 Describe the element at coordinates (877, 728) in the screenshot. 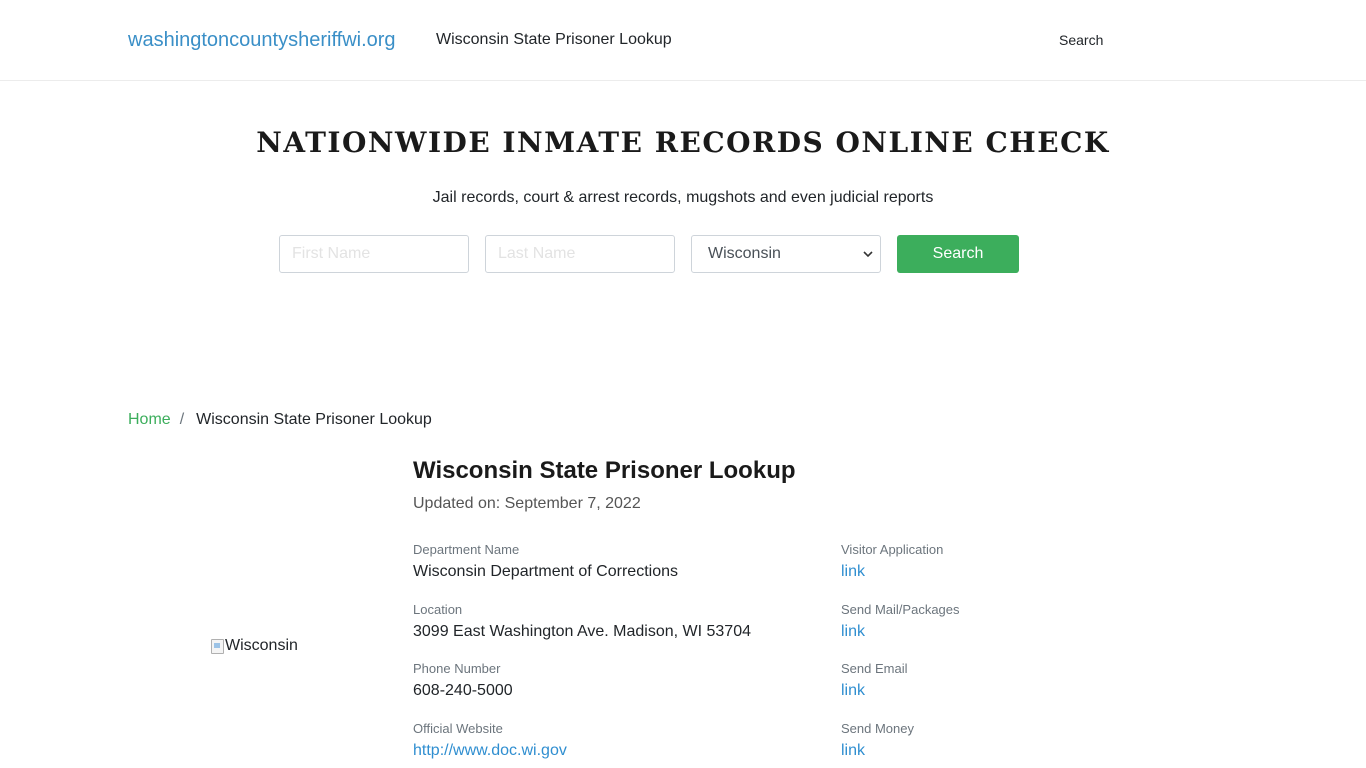

I see `info-label: Send Money` at that location.